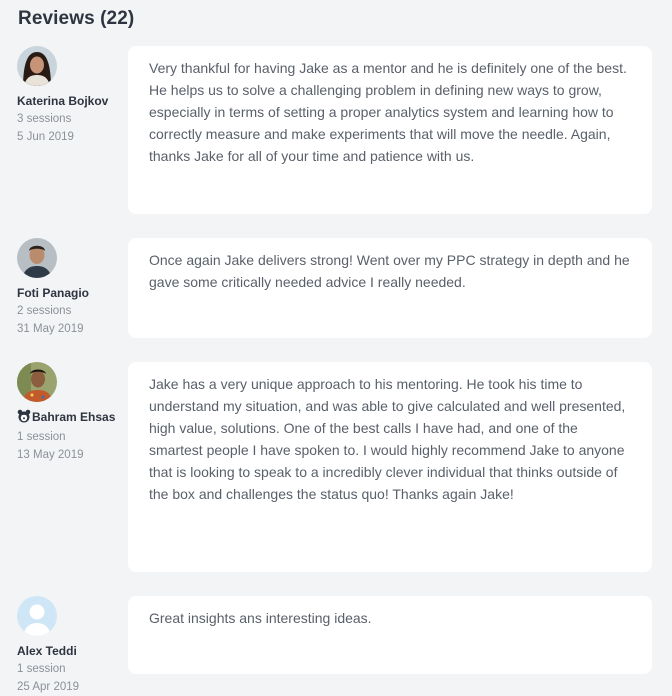 The image size is (672, 696). I want to click on reviewer-name: Bahram Ehsas, so click(67, 418).